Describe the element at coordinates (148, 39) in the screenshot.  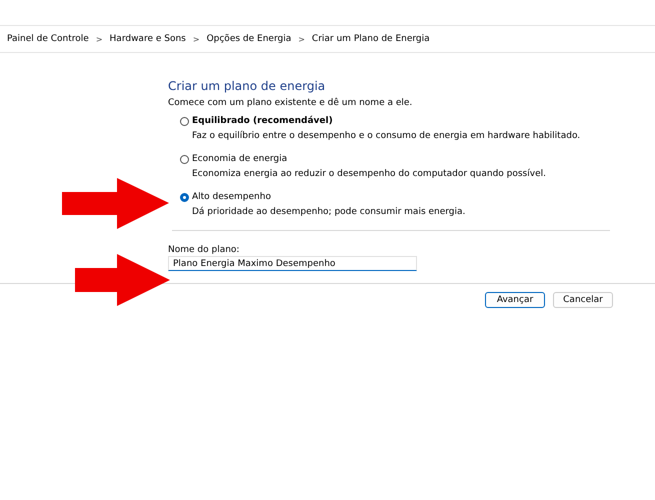
I see `breadcrumb-item: Hardware e Sons` at that location.